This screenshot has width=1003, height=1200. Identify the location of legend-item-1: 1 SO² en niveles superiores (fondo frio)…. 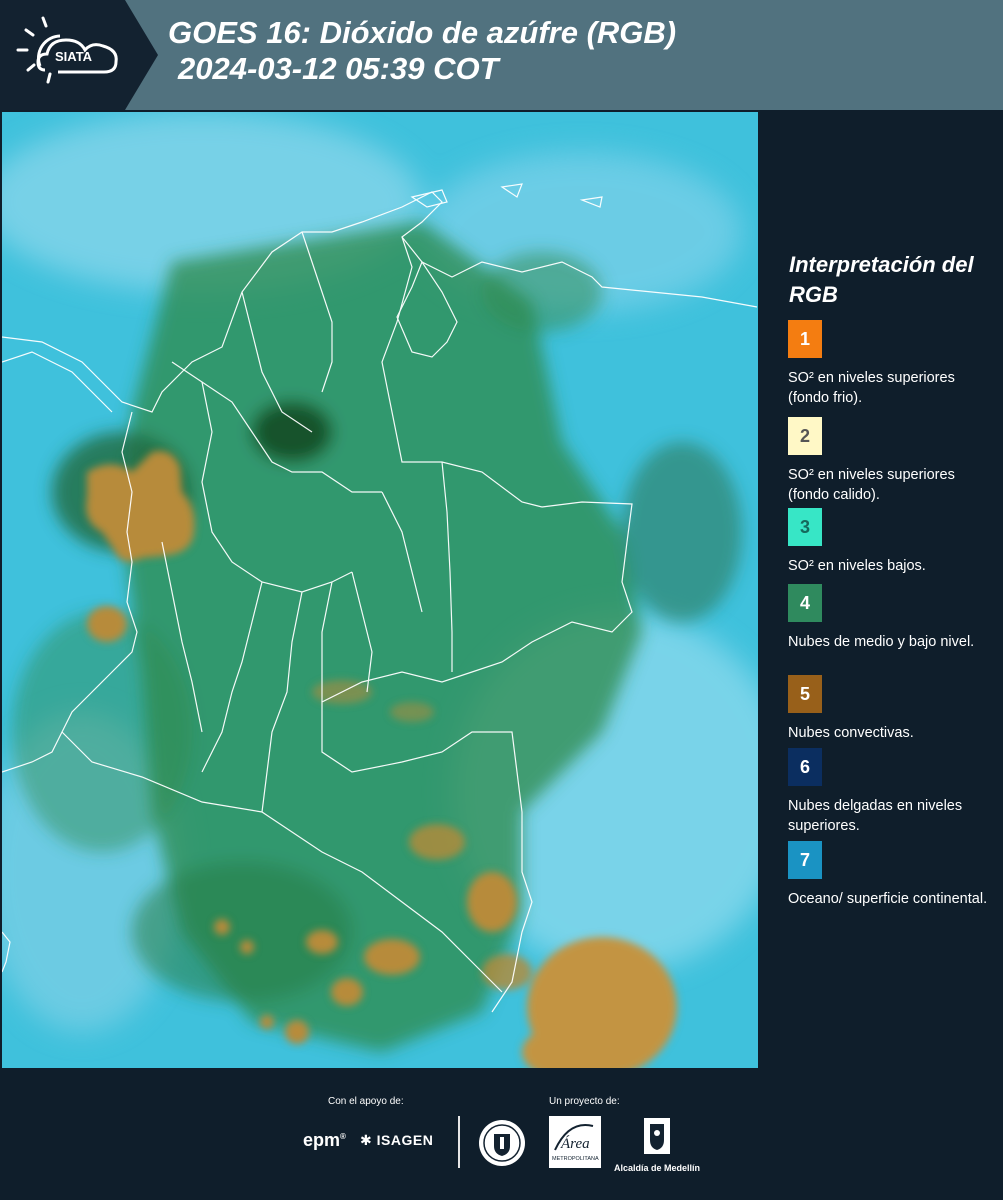
(888, 364).